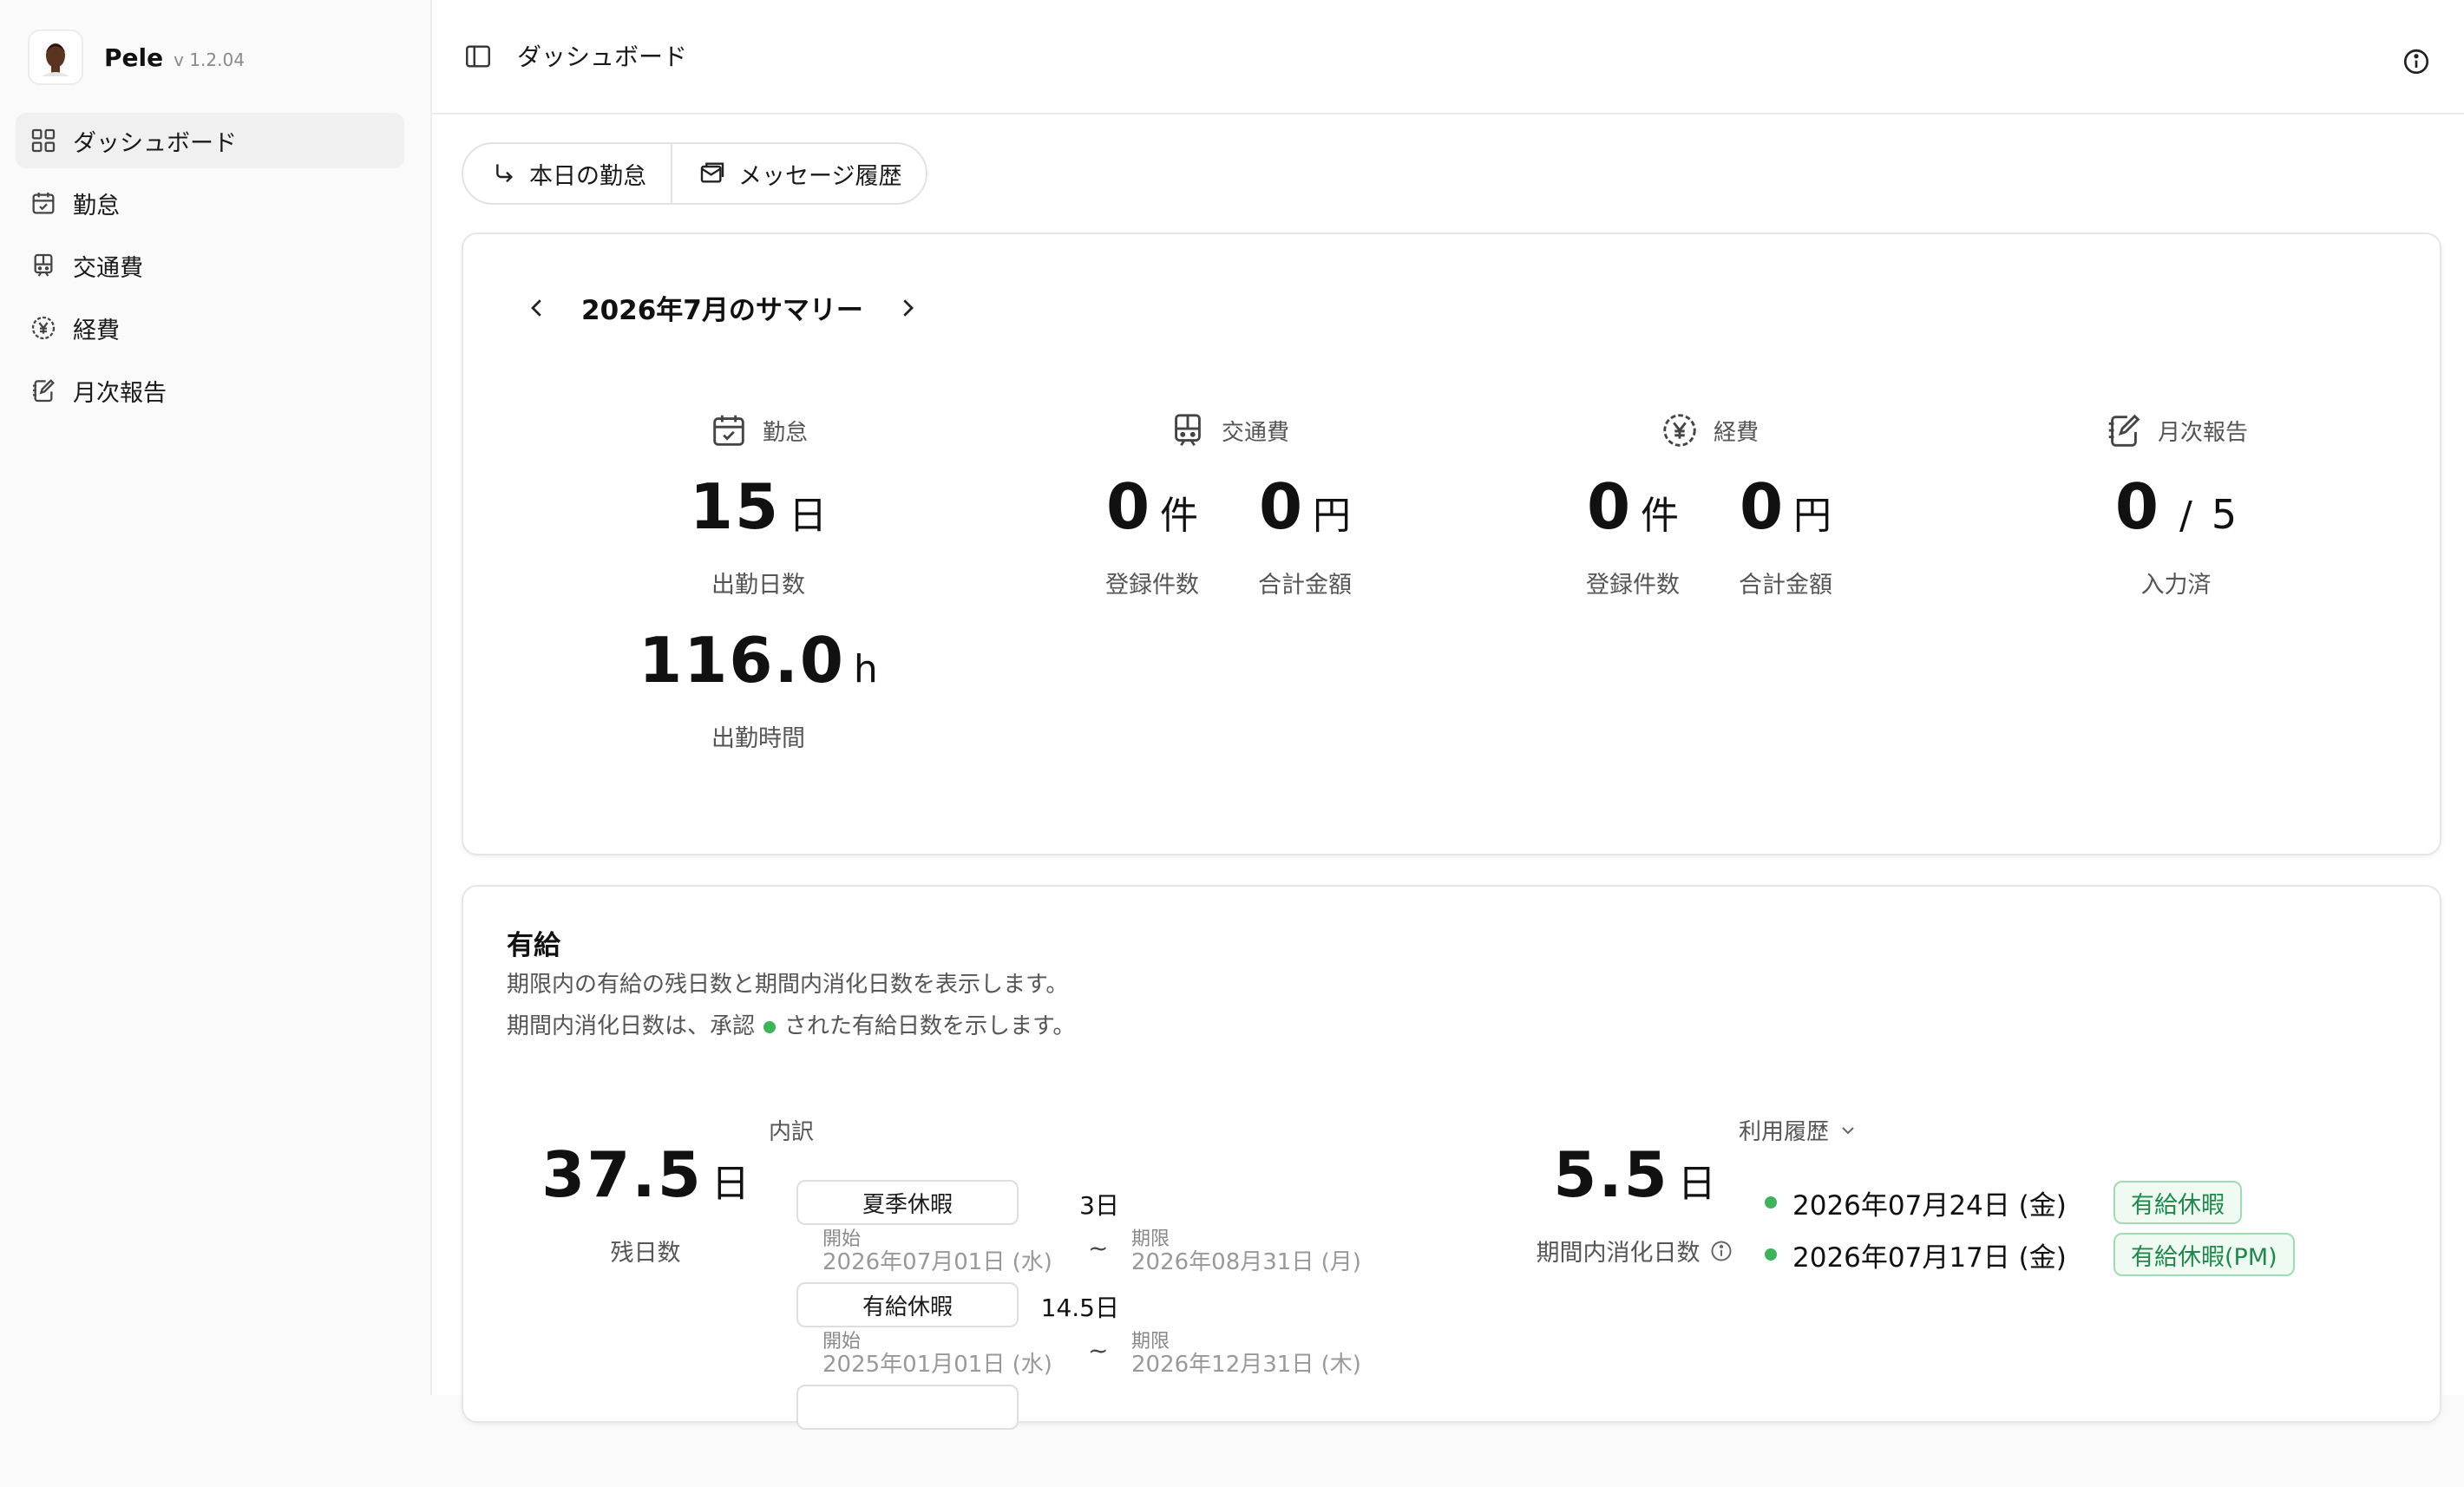 The width and height of the screenshot is (2464, 1487). Describe the element at coordinates (2176, 430) in the screenshot. I see `summary-monthly-report-header: 月次報告` at that location.